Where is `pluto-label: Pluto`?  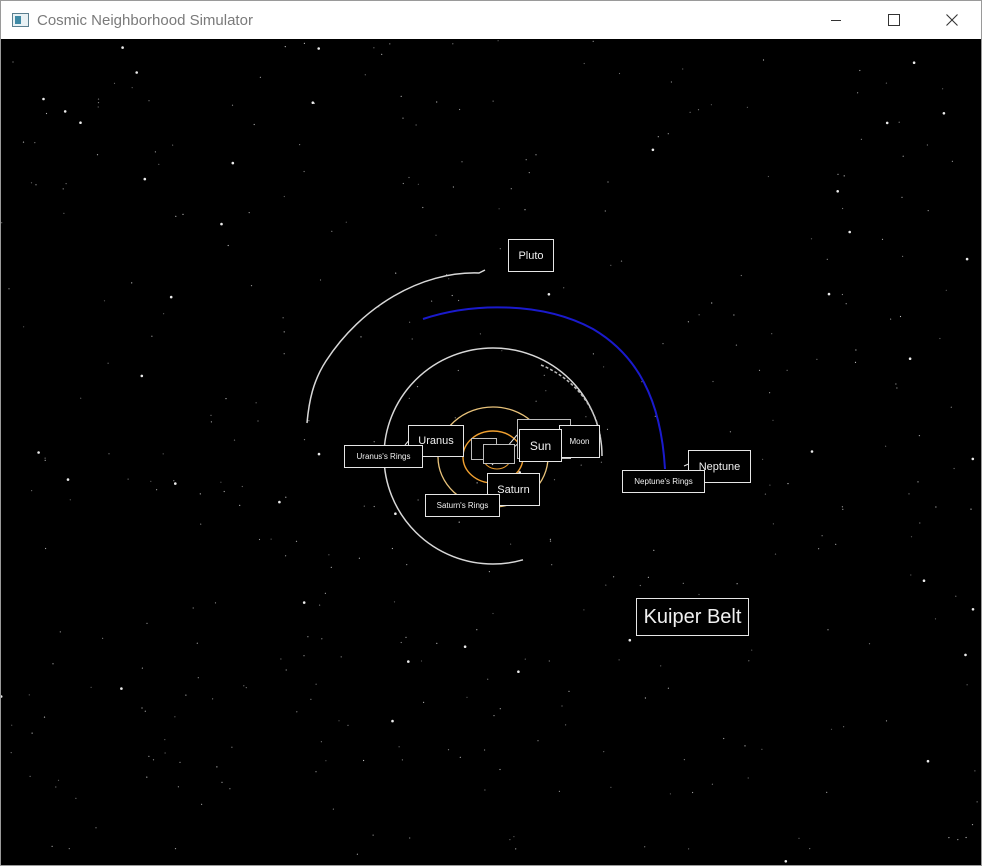
pluto-label: Pluto is located at coordinates (531, 255).